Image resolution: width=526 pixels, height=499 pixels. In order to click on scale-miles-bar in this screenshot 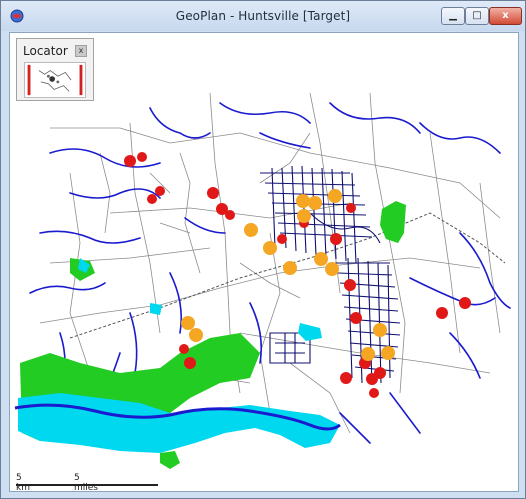, I will do `click(114, 485)`.